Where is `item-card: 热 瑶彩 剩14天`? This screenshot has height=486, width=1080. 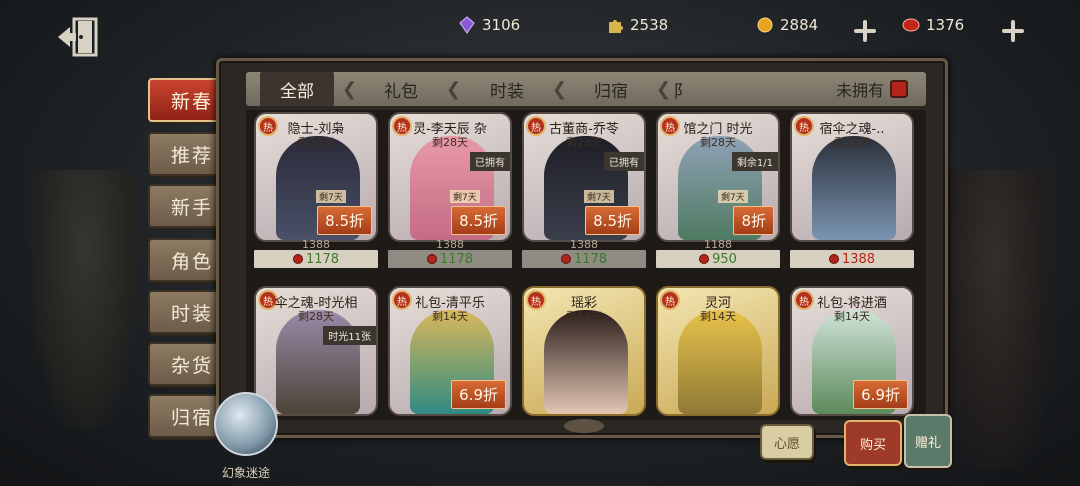
item-card: 热 瑶彩 剩14天 is located at coordinates (584, 351).